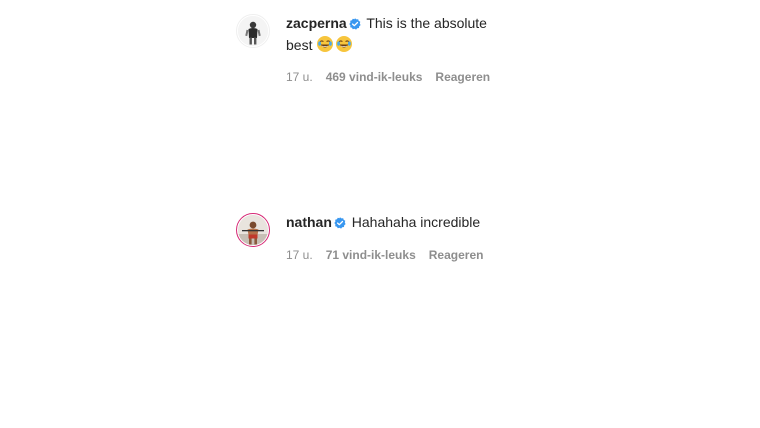 The width and height of the screenshot is (760, 428). I want to click on comment-text-content: Hahahaha incredible, so click(416, 222).